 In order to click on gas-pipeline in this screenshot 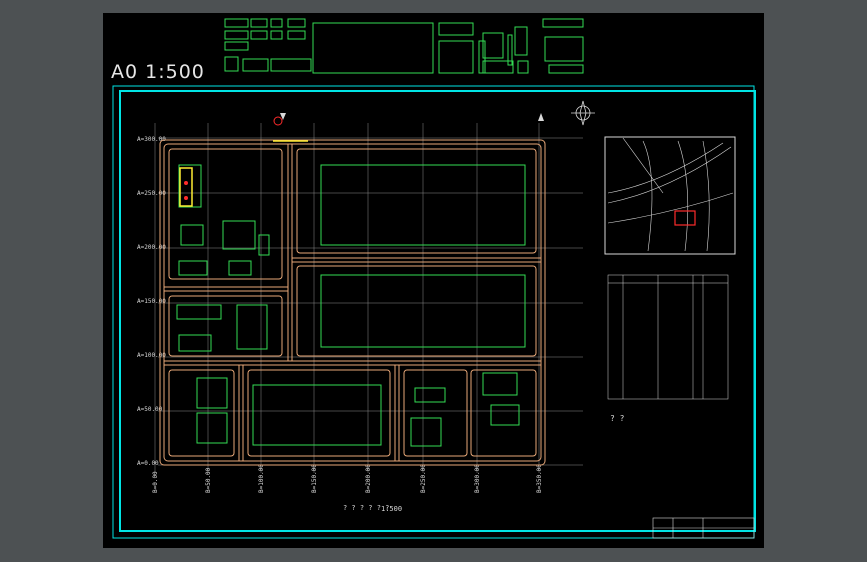, I will do `click(243, 173)`.